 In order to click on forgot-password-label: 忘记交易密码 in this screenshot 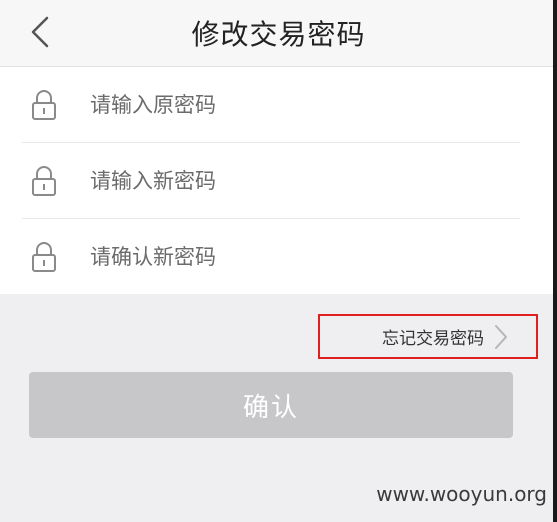, I will do `click(433, 339)`.